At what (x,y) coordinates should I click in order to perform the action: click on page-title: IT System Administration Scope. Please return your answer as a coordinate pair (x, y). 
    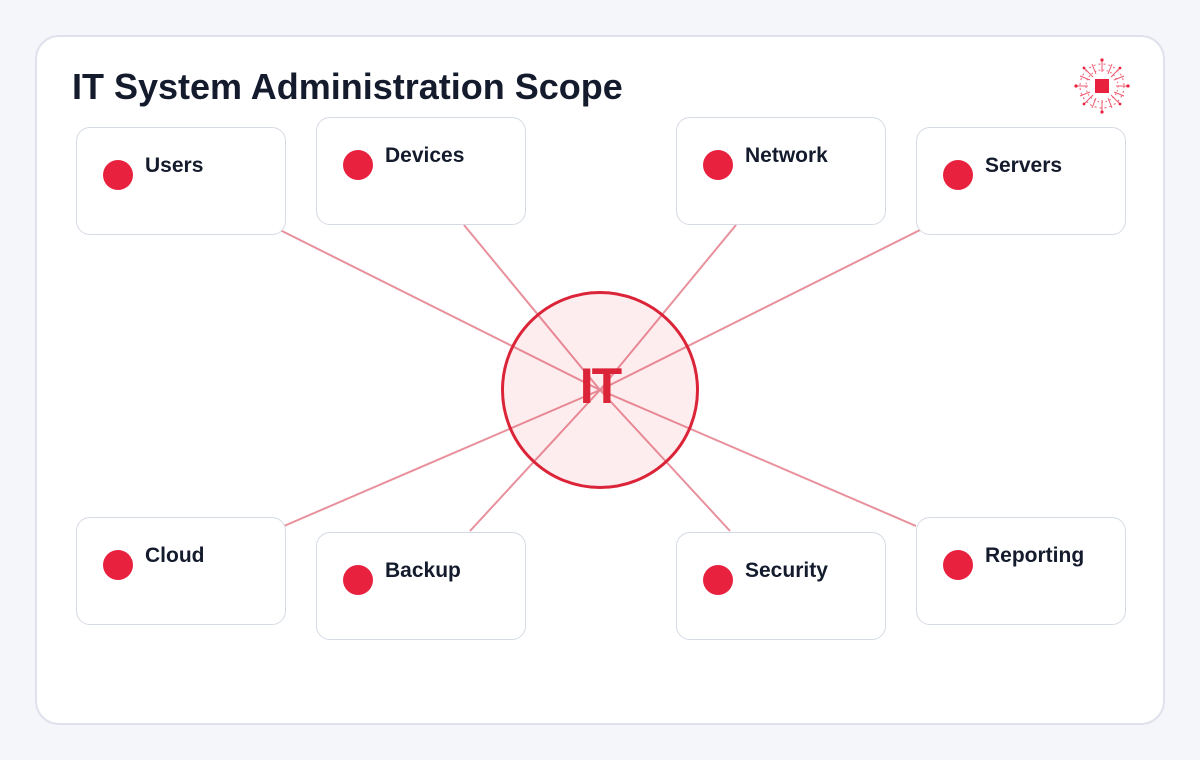
    Looking at the image, I should click on (347, 86).